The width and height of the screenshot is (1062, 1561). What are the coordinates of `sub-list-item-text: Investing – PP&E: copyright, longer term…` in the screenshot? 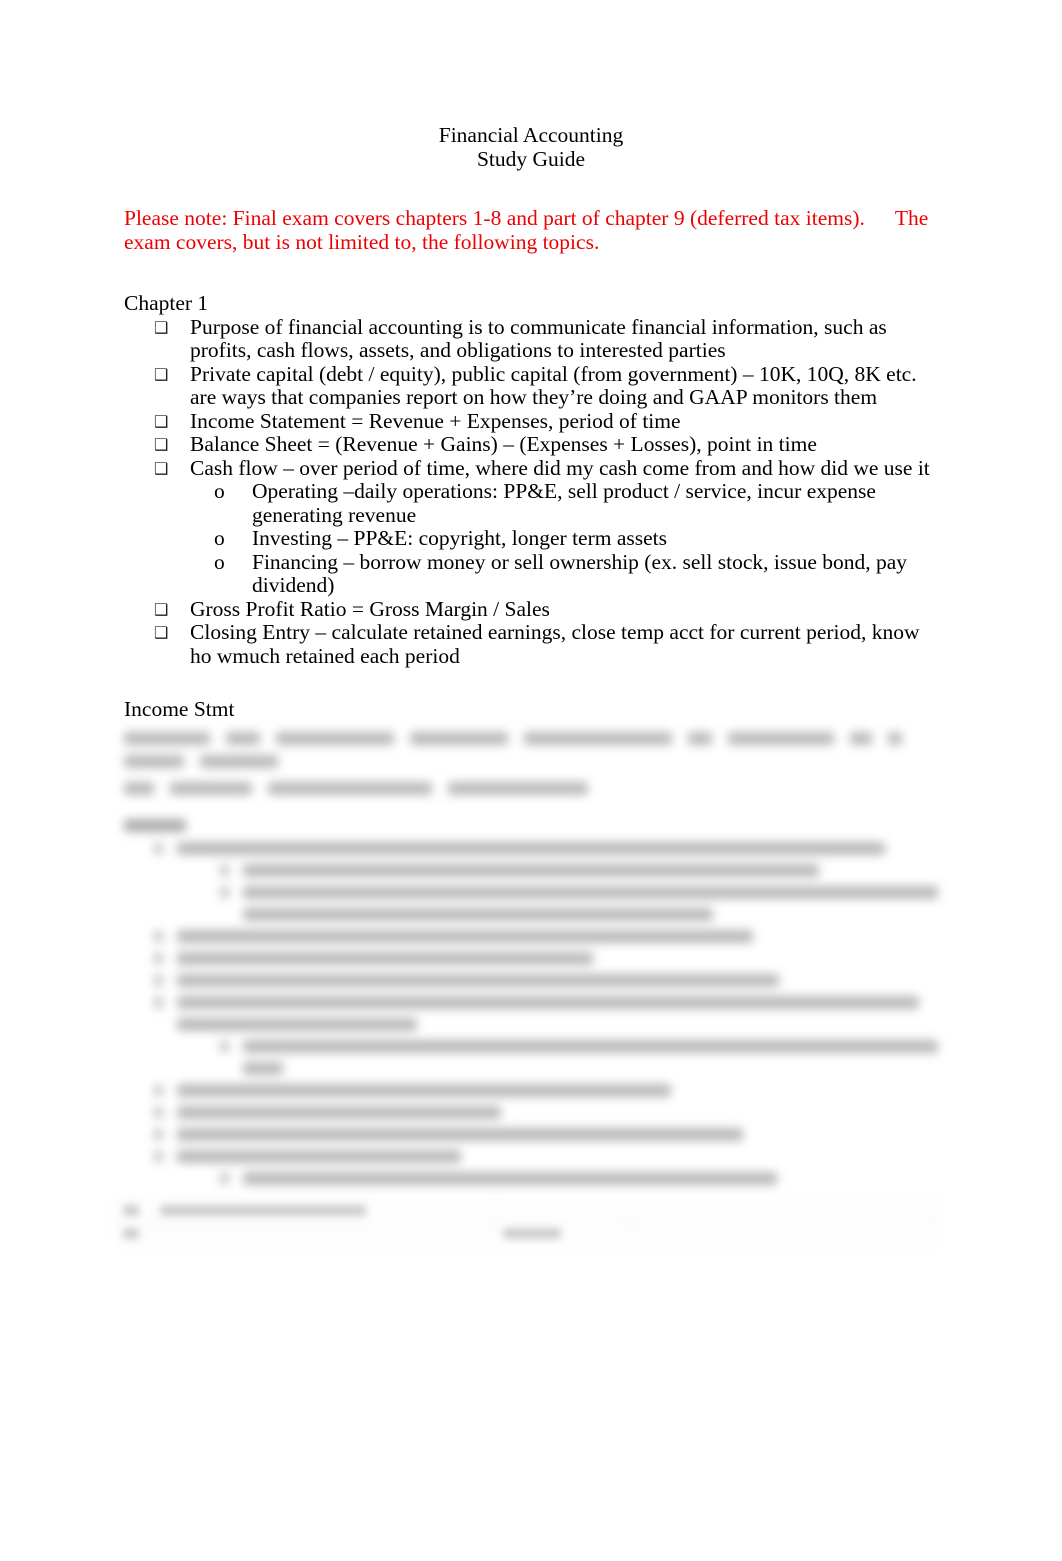 It's located at (460, 538).